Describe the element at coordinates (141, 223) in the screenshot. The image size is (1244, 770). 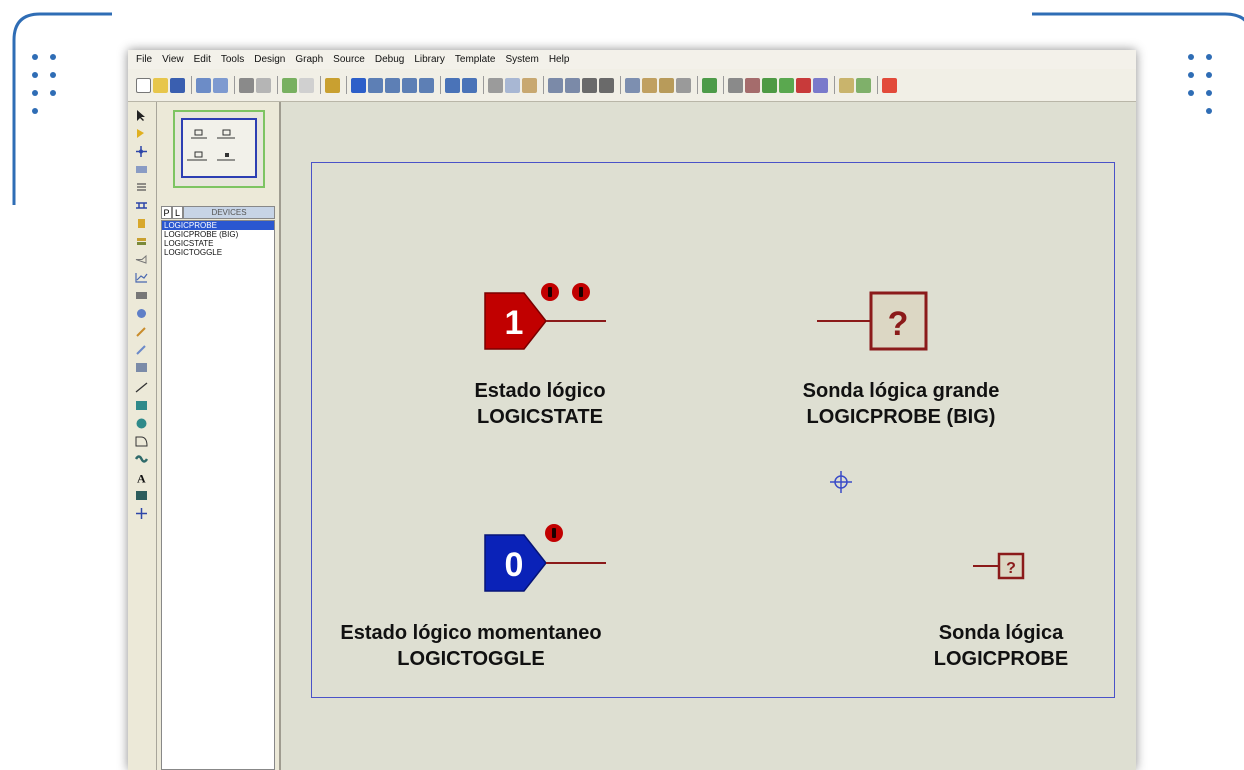
I see `subcircuit-icon` at that location.